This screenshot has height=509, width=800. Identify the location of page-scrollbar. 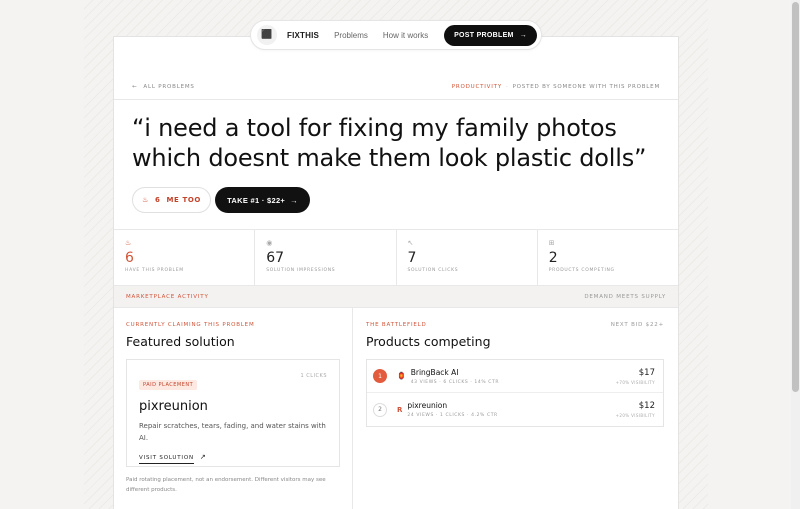
(795, 254).